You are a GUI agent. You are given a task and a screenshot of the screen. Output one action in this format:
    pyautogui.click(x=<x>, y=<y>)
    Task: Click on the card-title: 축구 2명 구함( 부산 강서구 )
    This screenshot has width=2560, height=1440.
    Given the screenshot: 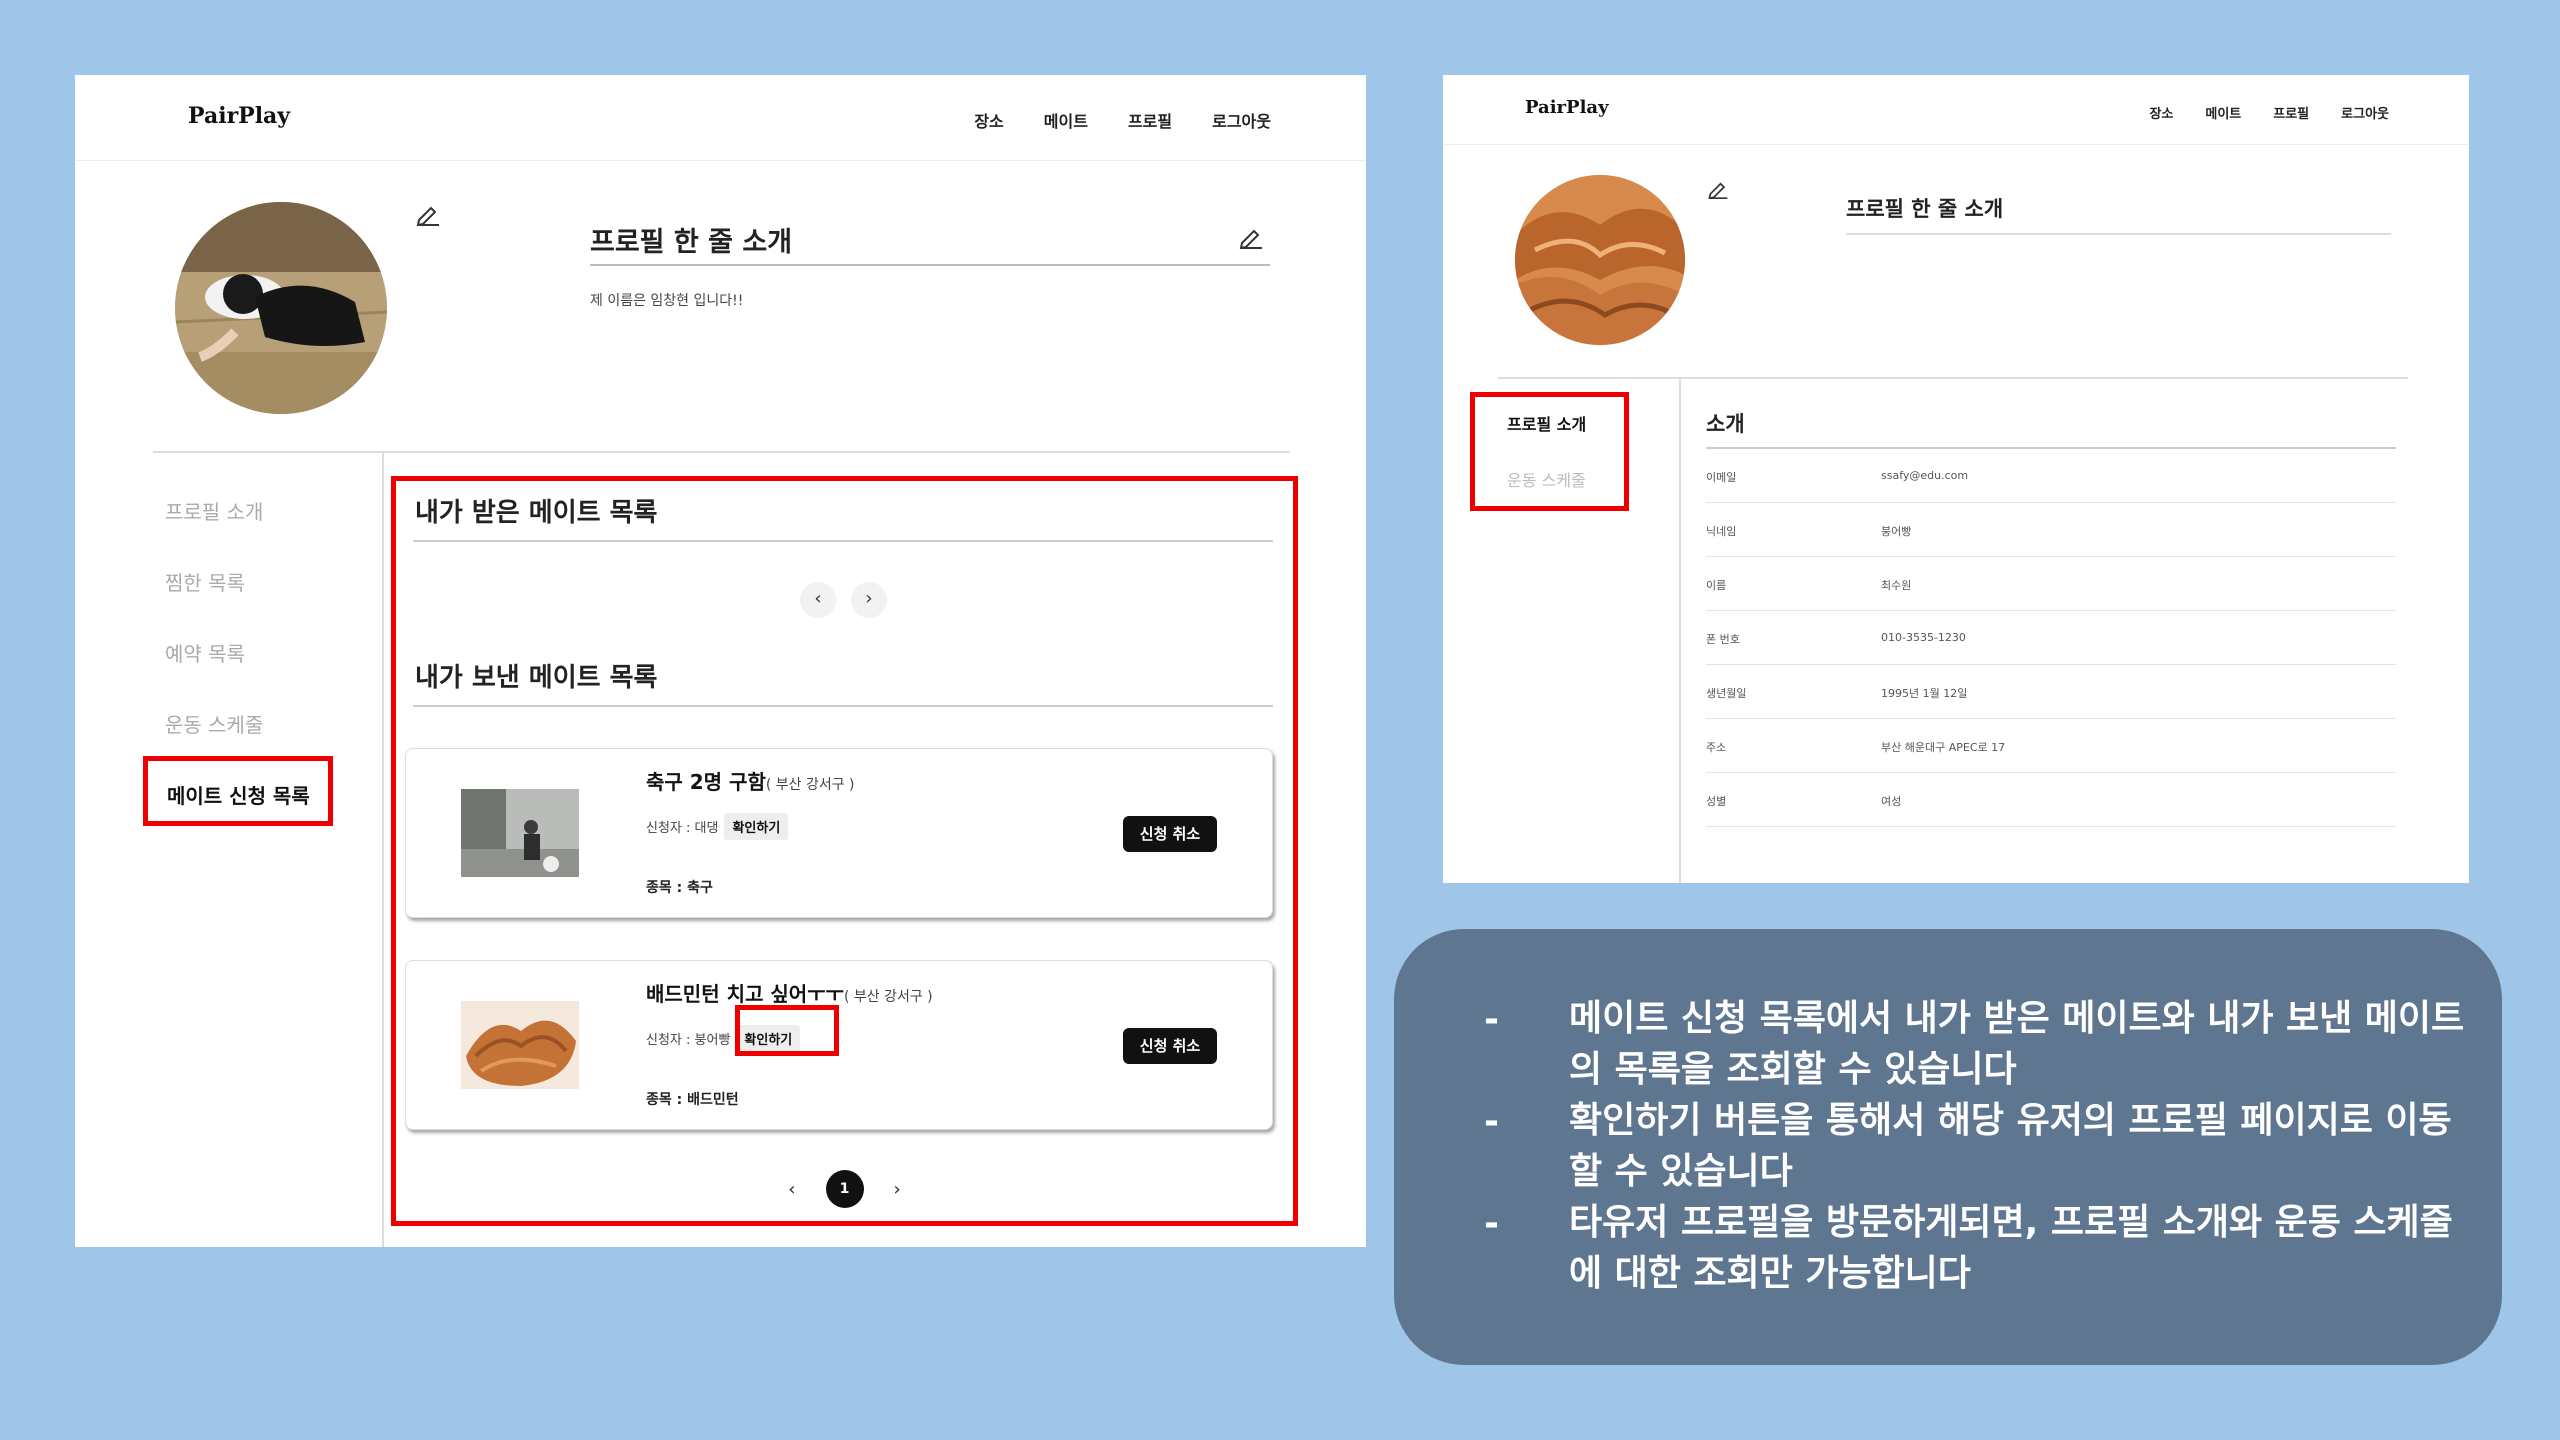 What is the action you would take?
    pyautogui.click(x=750, y=780)
    